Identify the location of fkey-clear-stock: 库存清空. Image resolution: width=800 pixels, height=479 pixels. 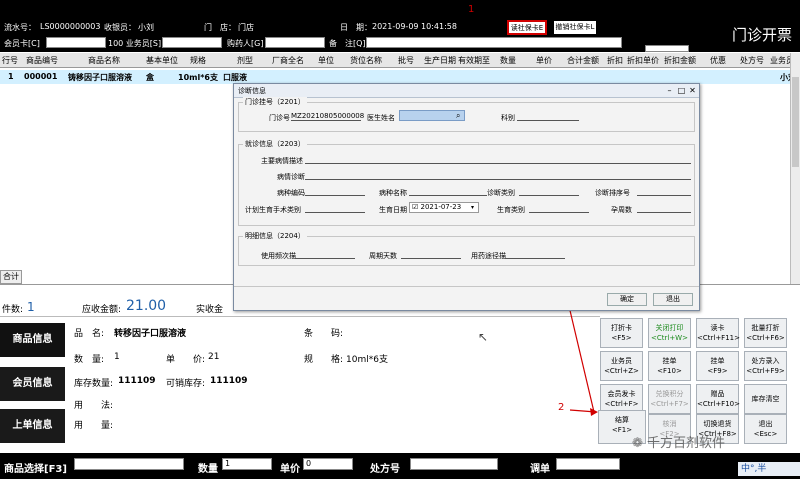
(765, 399).